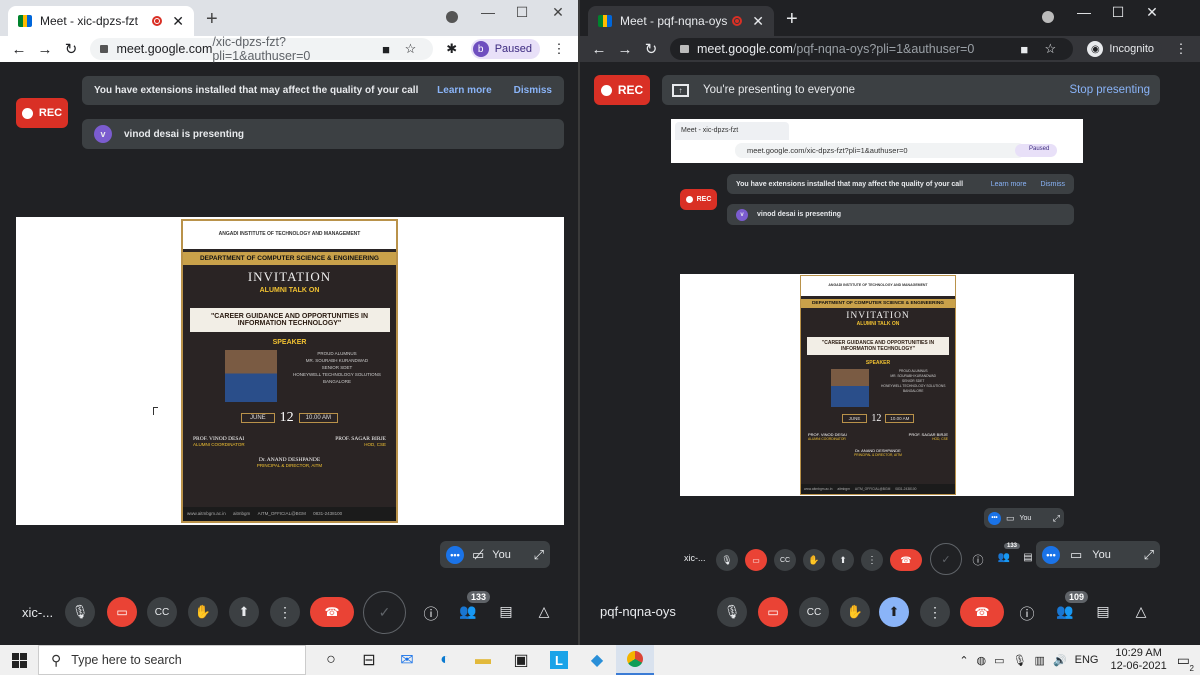 The width and height of the screenshot is (1200, 675). Describe the element at coordinates (999, 660) in the screenshot. I see `battery-icon: ▭` at that location.